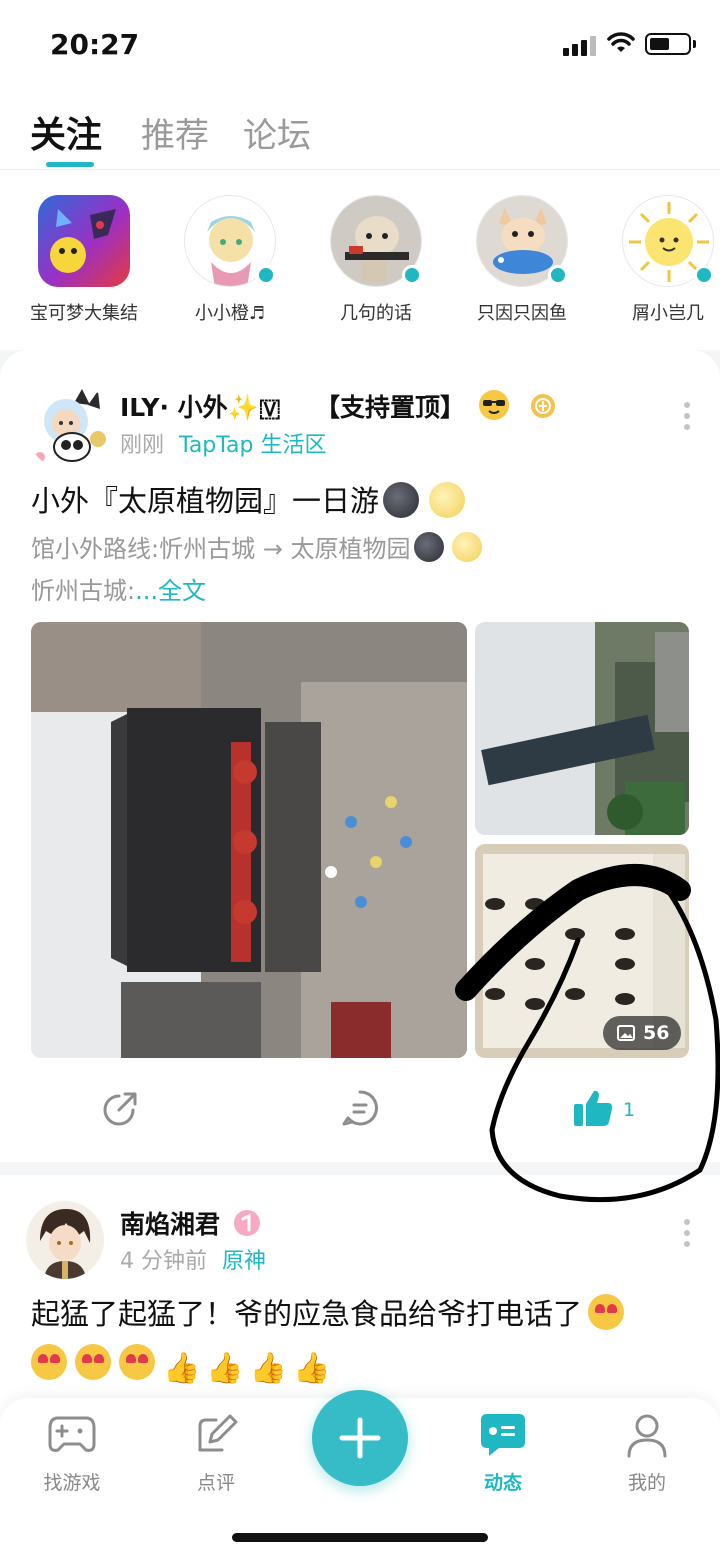 This screenshot has height=1559, width=720. I want to click on following-name: 屑小岂几, so click(668, 313).